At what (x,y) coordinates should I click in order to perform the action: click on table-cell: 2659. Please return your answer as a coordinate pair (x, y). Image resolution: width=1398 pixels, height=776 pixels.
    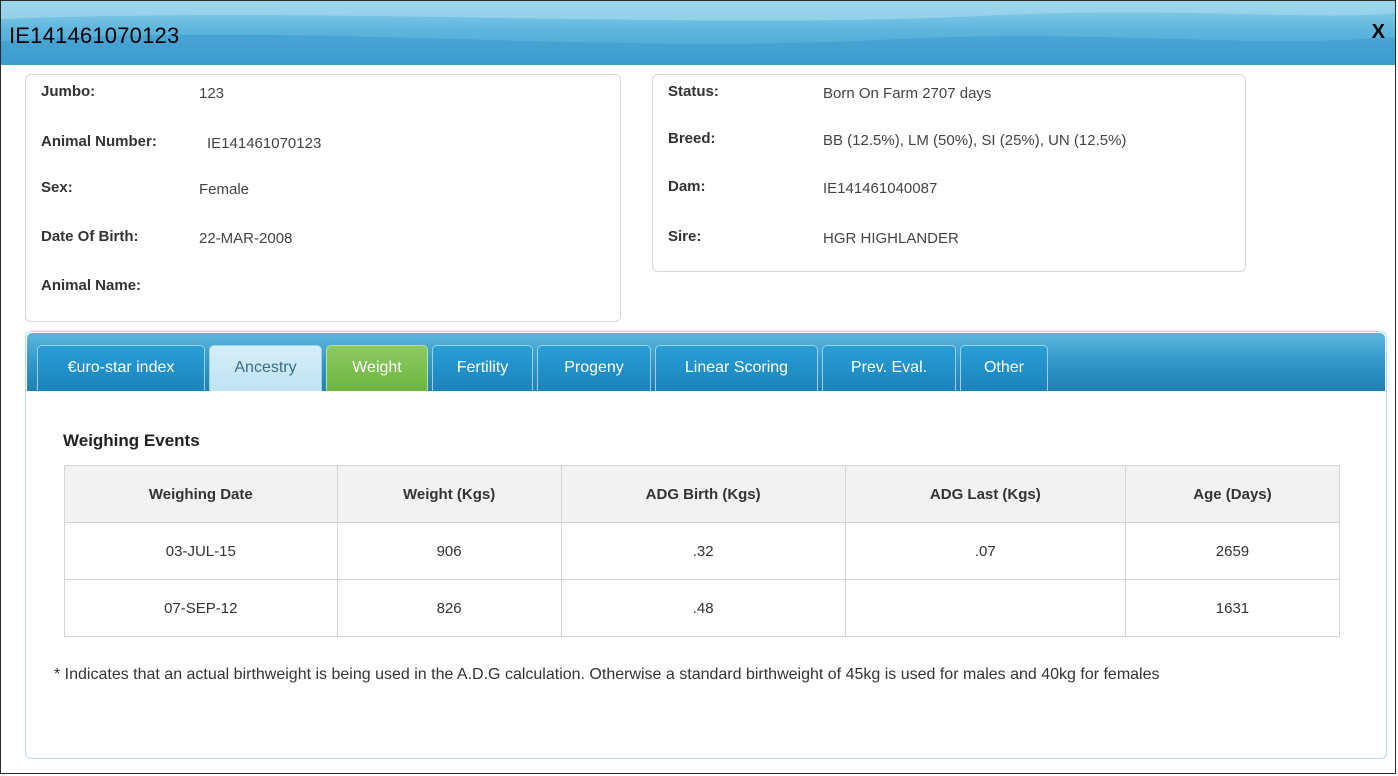
    Looking at the image, I should click on (1232, 551).